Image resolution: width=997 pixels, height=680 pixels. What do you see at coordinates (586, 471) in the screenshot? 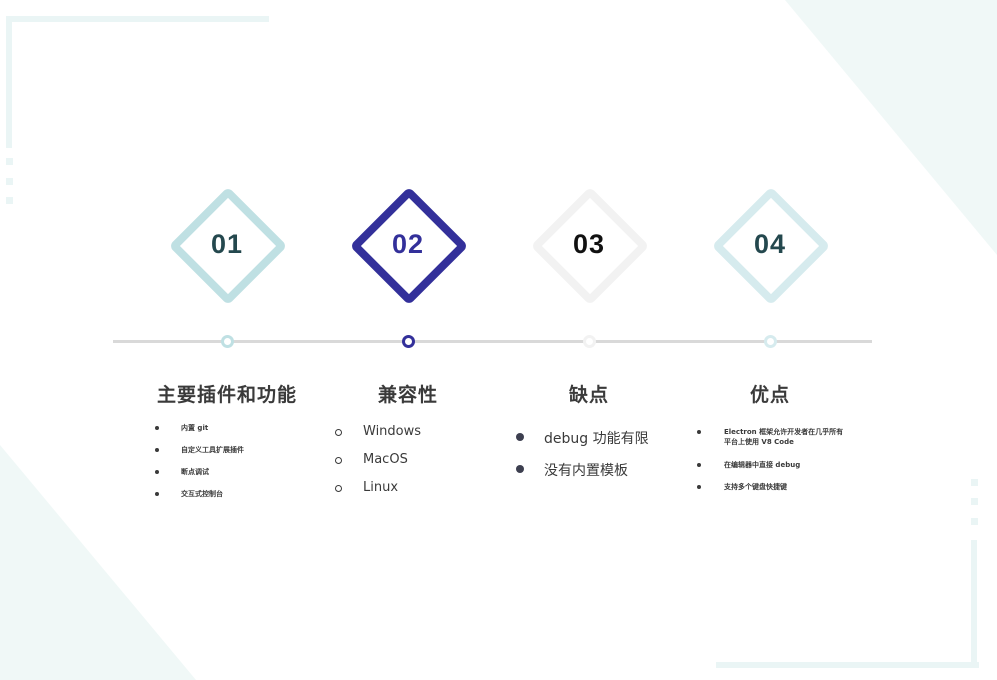
I see `list-item-text: 没有内置模板` at bounding box center [586, 471].